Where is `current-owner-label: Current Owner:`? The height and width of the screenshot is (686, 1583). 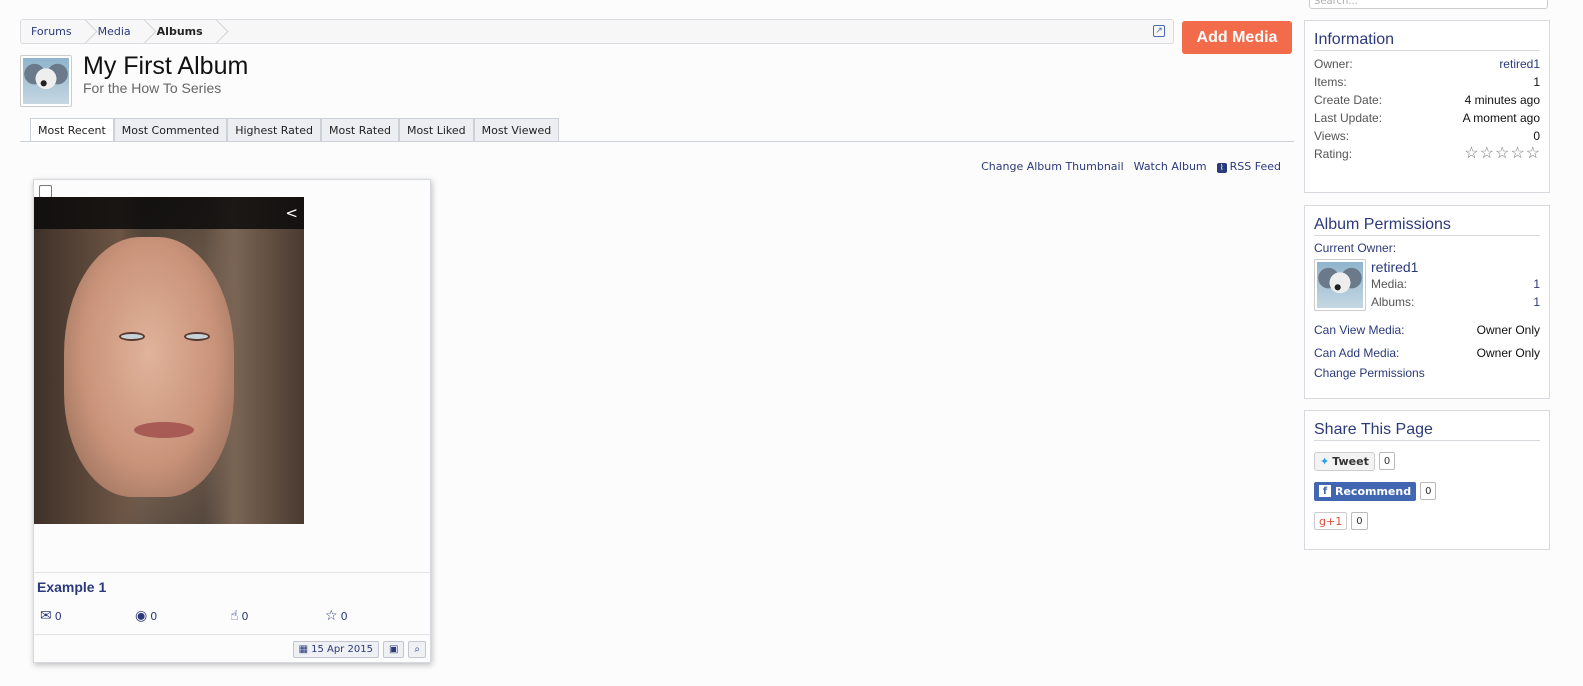 current-owner-label: Current Owner: is located at coordinates (1355, 248).